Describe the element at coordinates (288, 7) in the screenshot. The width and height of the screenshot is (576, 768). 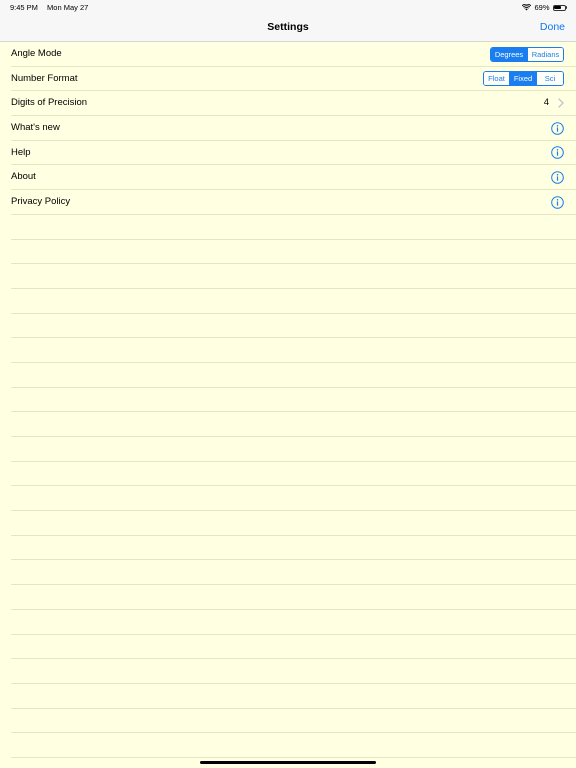
I see `status-bar: 9:45 PM Mon May 27 69%` at that location.